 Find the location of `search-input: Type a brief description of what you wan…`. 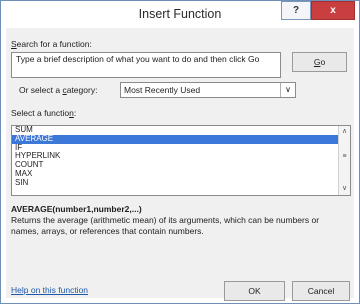

search-input: Type a brief description of what you wan… is located at coordinates (146, 65).